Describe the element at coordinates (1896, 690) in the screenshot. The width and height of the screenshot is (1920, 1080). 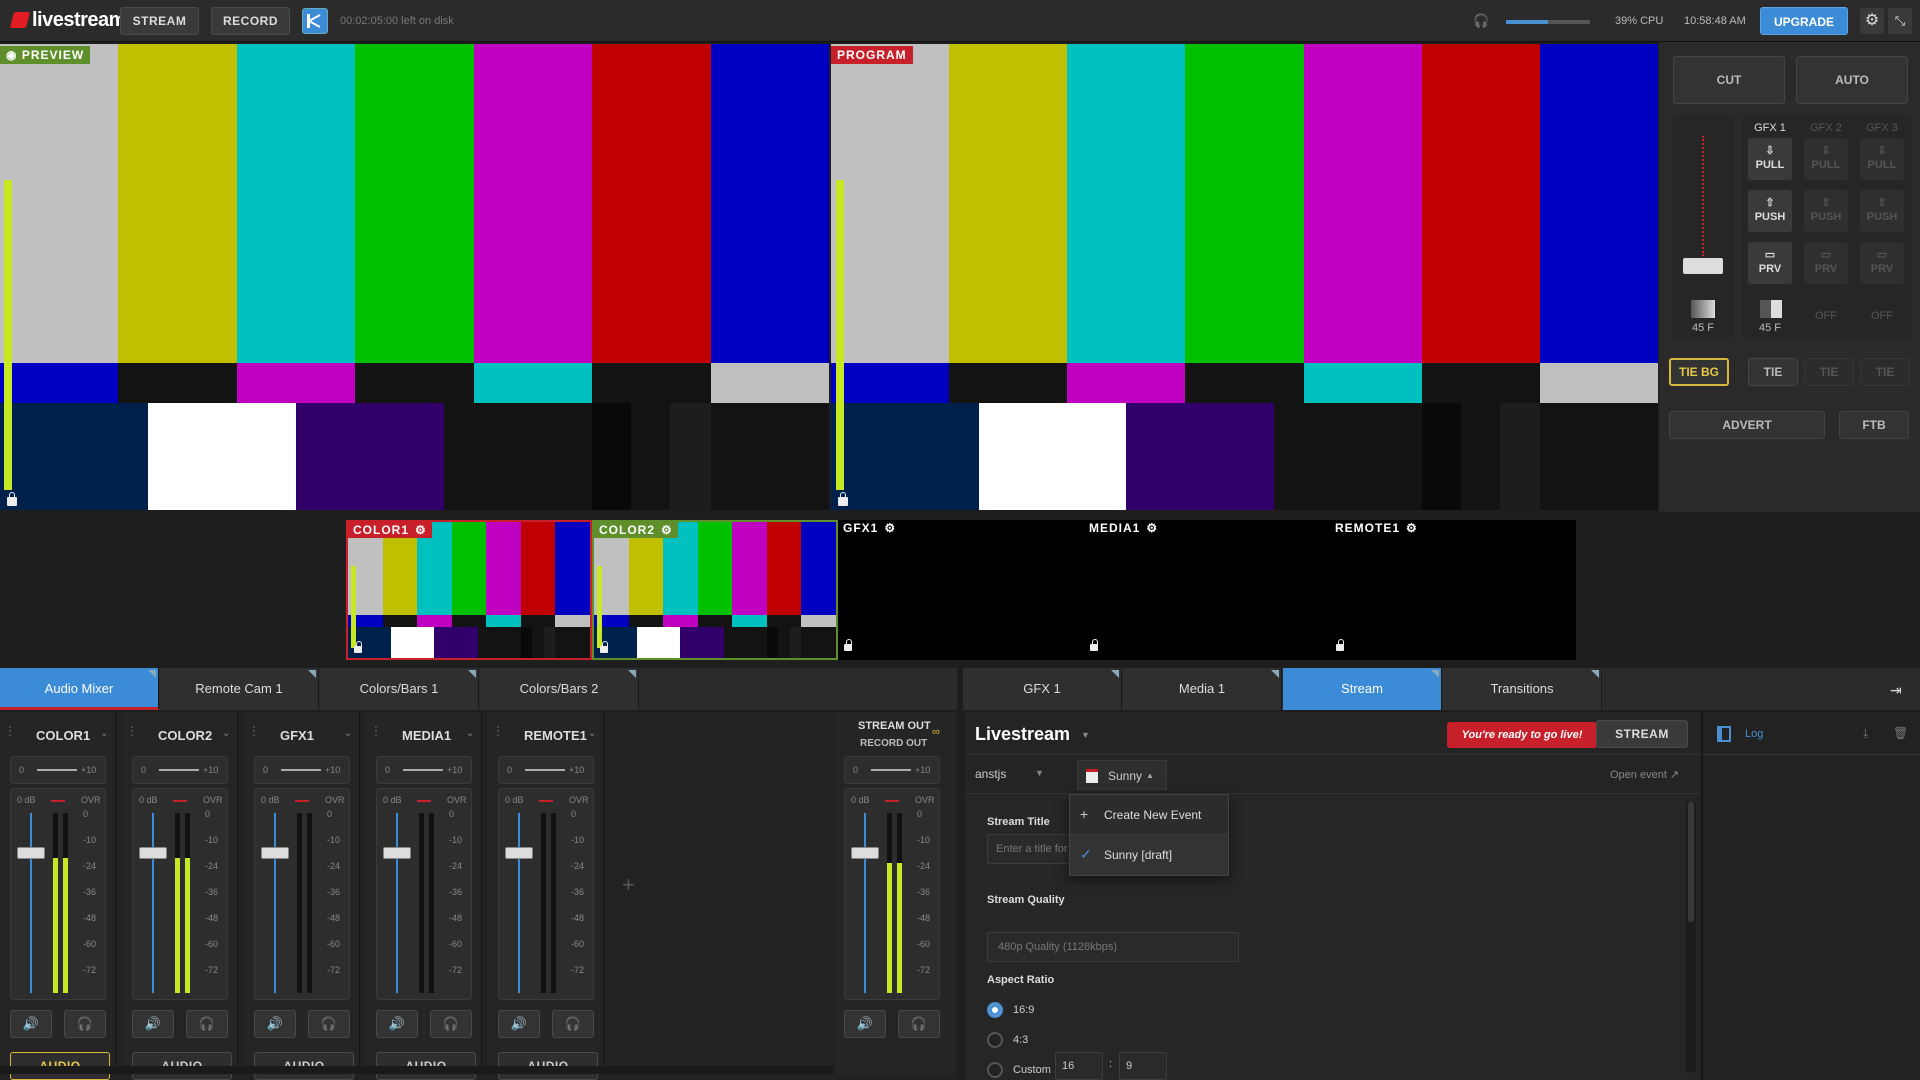
I see `collapse-panel-icon: ⇥` at that location.